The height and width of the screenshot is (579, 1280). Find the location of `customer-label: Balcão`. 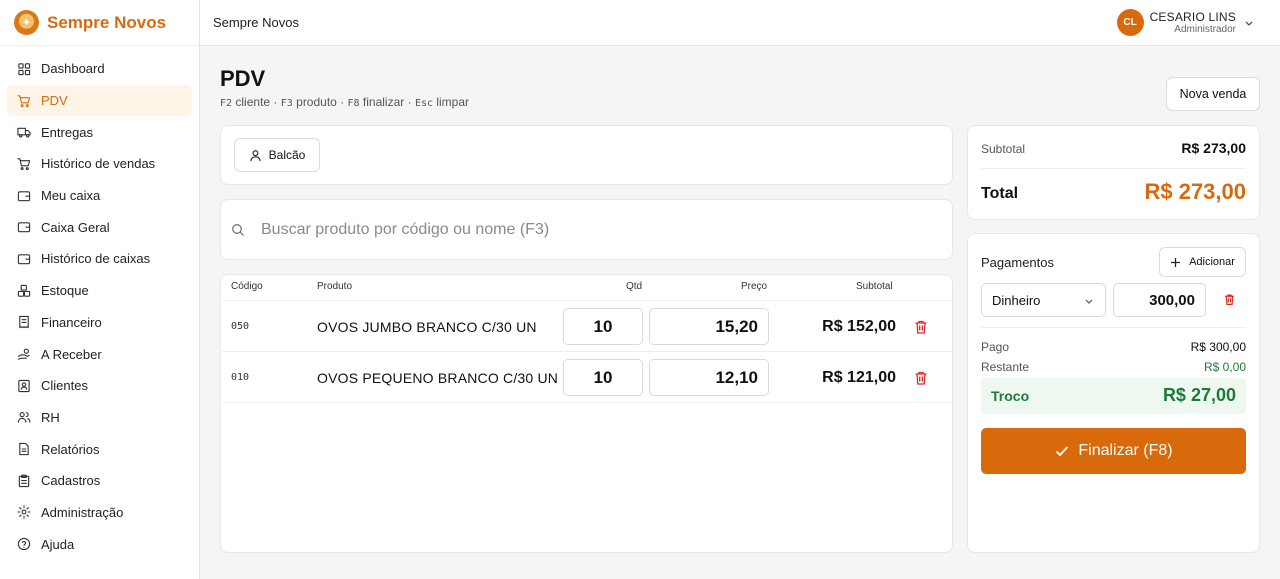

customer-label: Balcão is located at coordinates (287, 155).